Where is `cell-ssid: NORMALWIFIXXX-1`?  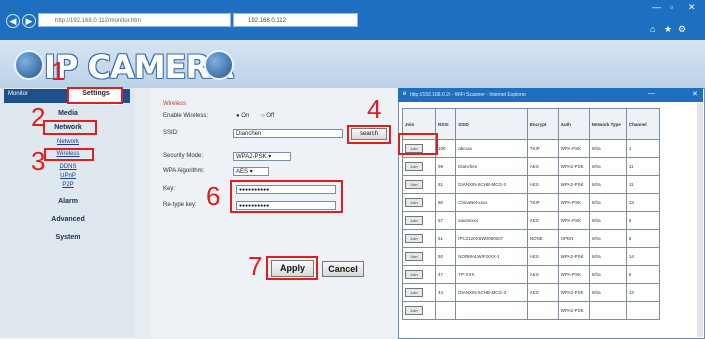 cell-ssid: NORMALWIFIXXX-1 is located at coordinates (491, 256).